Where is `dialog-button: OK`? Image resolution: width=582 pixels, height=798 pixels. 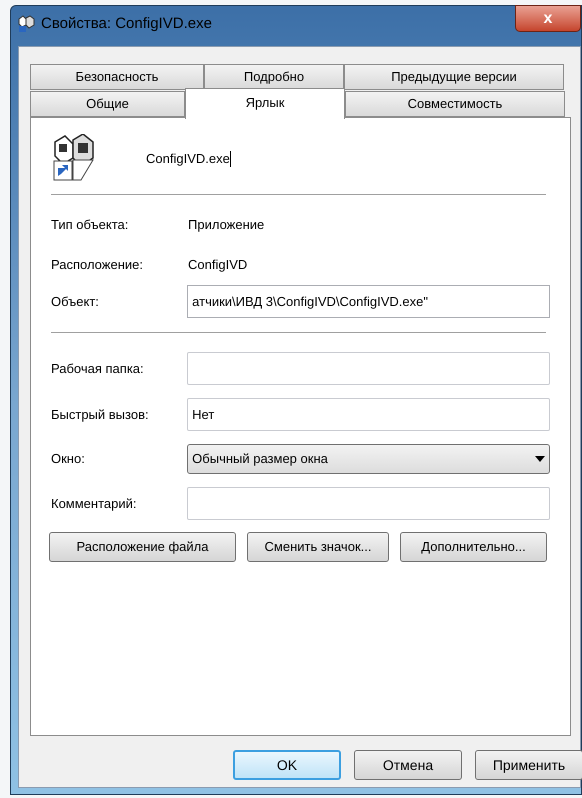
dialog-button: OK is located at coordinates (287, 765).